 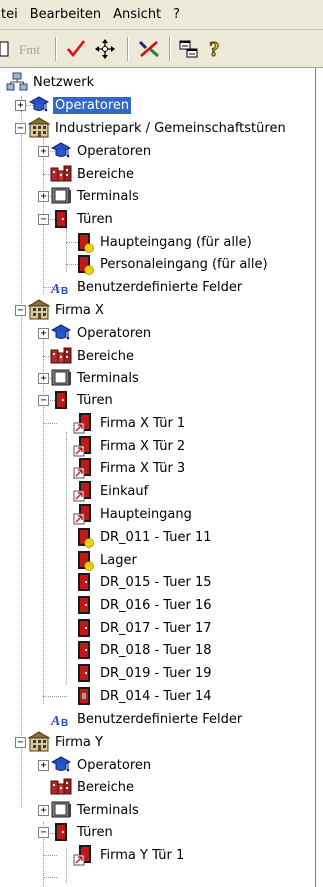 What do you see at coordinates (76, 49) in the screenshot?
I see `check-button` at bounding box center [76, 49].